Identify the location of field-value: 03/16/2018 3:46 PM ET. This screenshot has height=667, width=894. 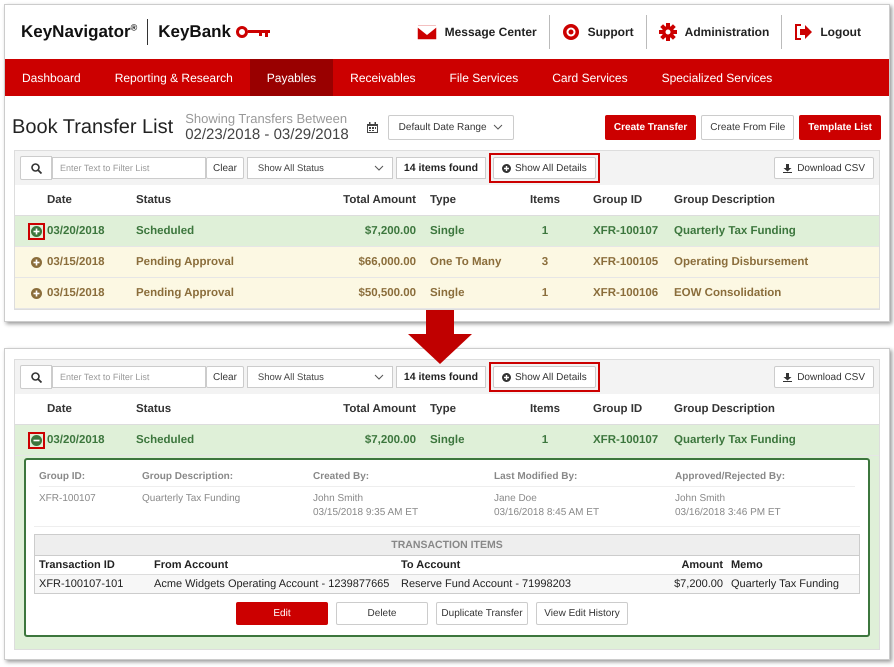
(728, 513).